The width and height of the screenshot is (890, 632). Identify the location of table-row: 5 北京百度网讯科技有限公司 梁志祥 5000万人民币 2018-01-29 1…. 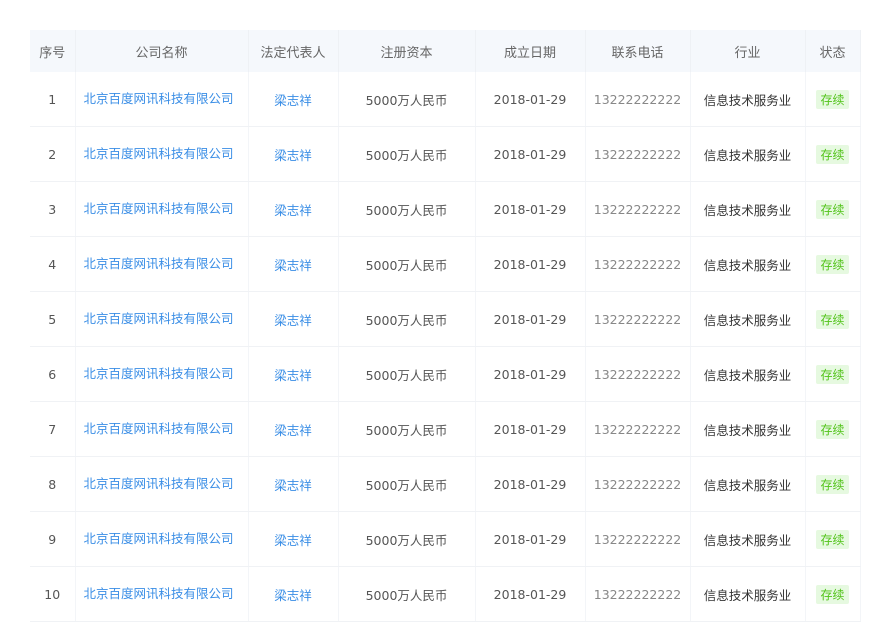
(445, 319).